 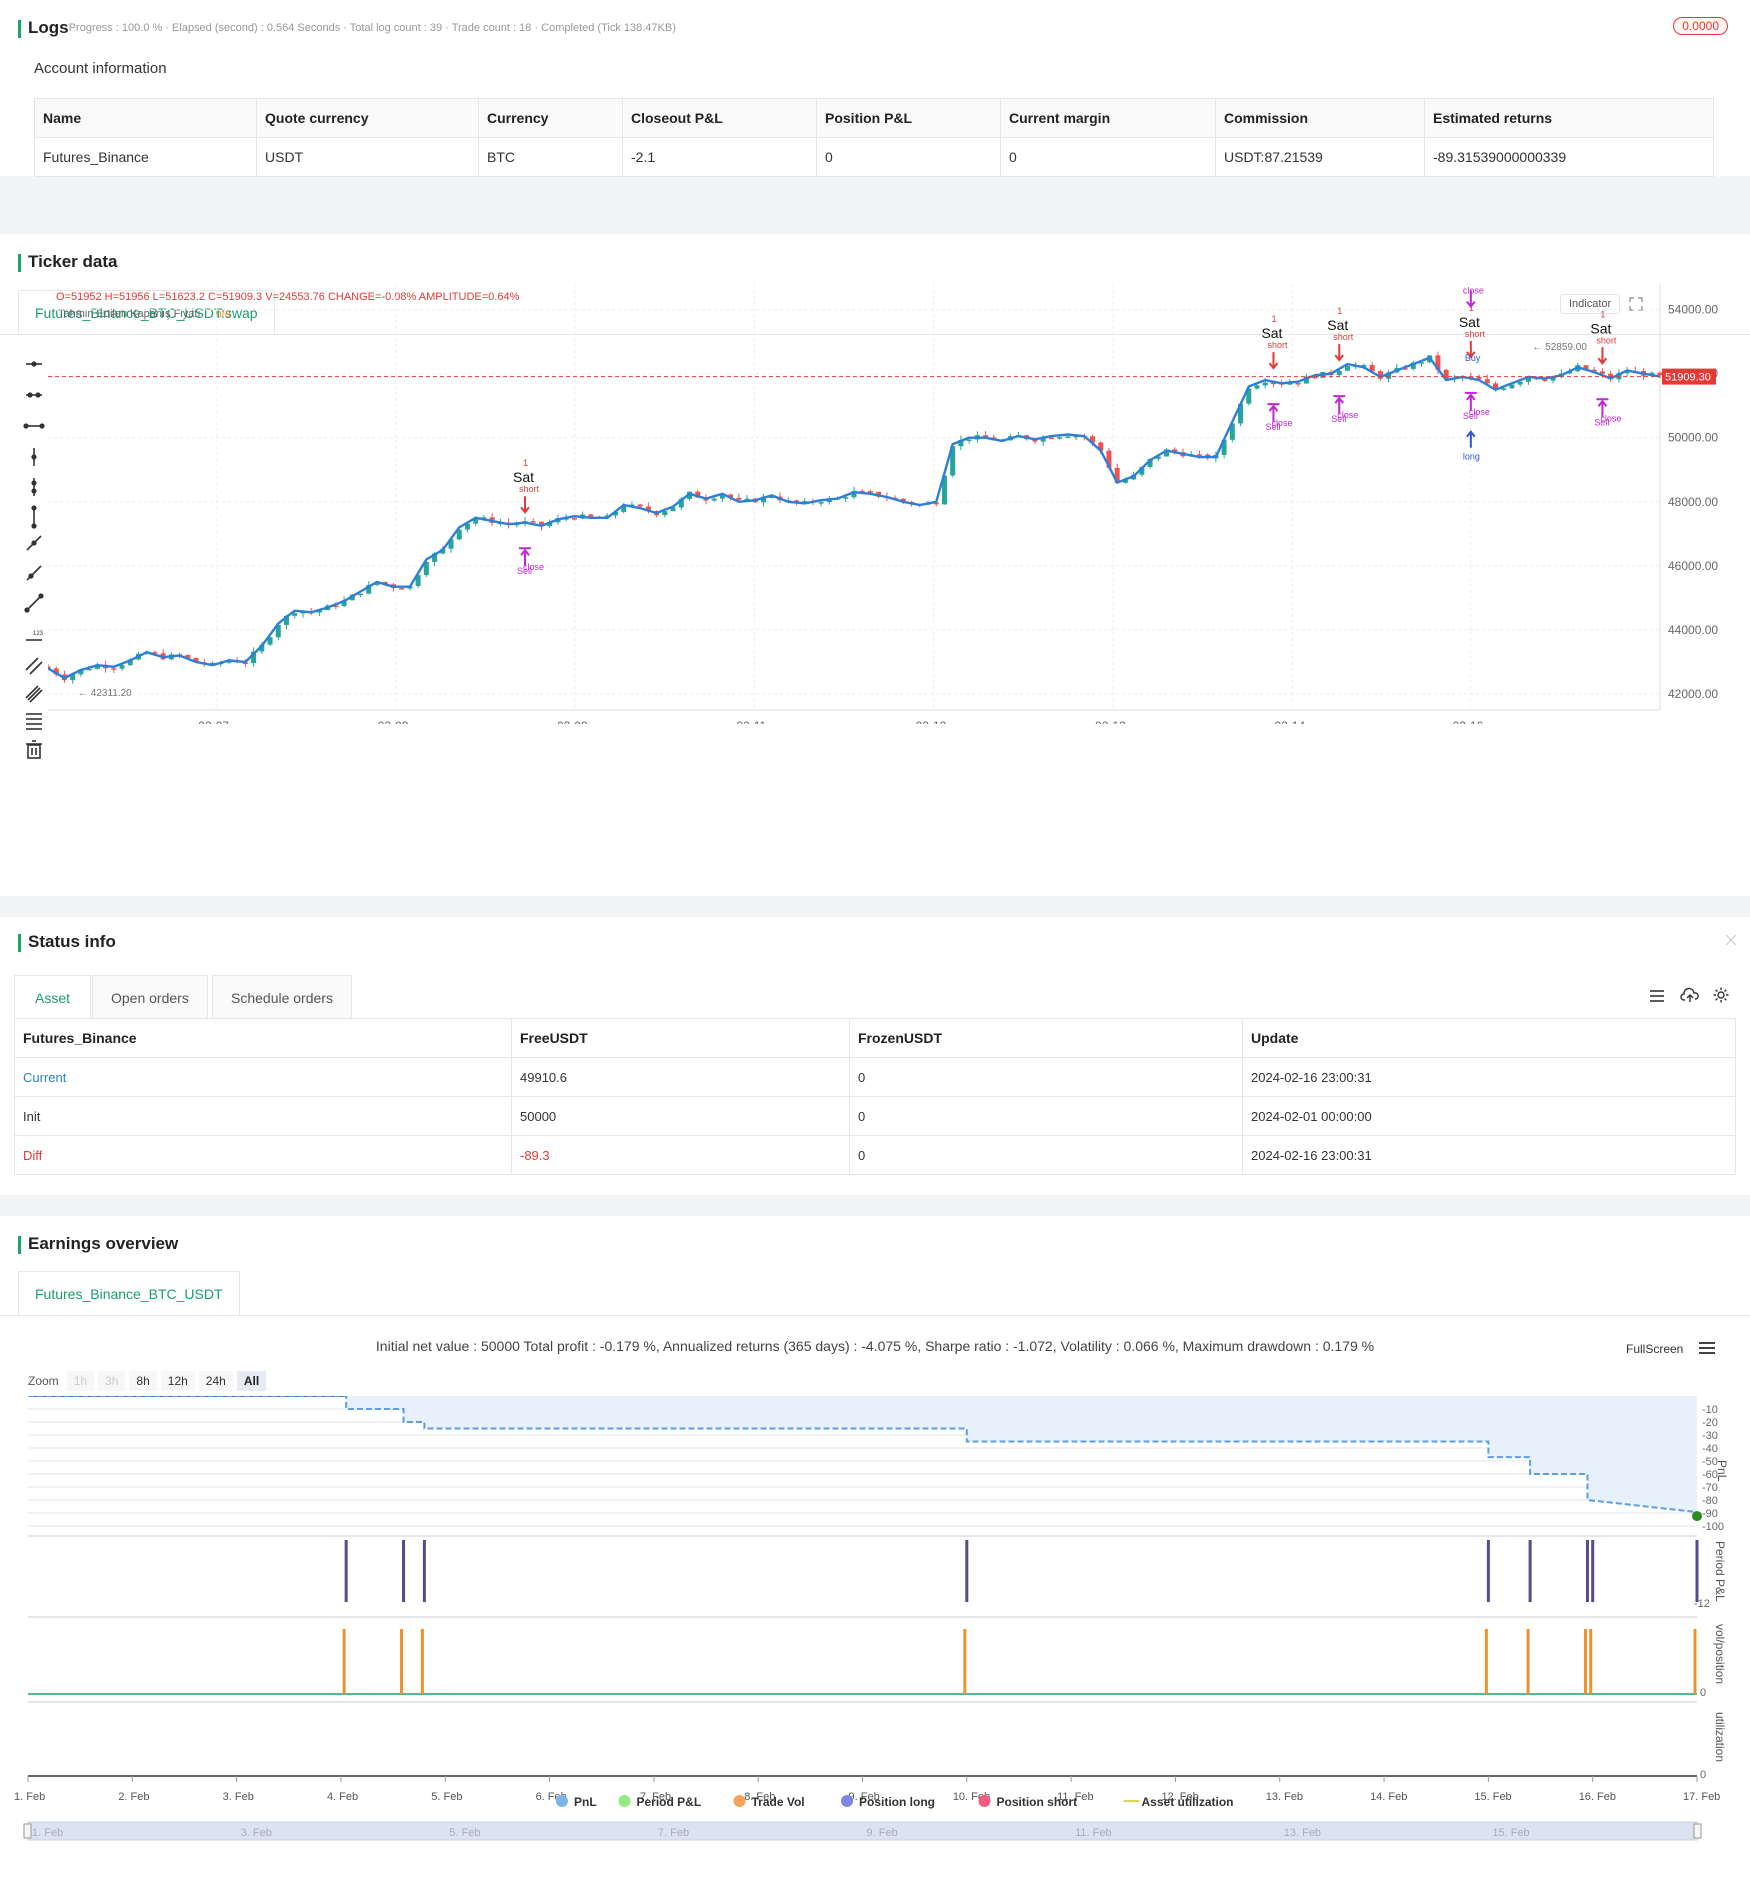 I want to click on cloud-upload-icon, so click(x=1690, y=995).